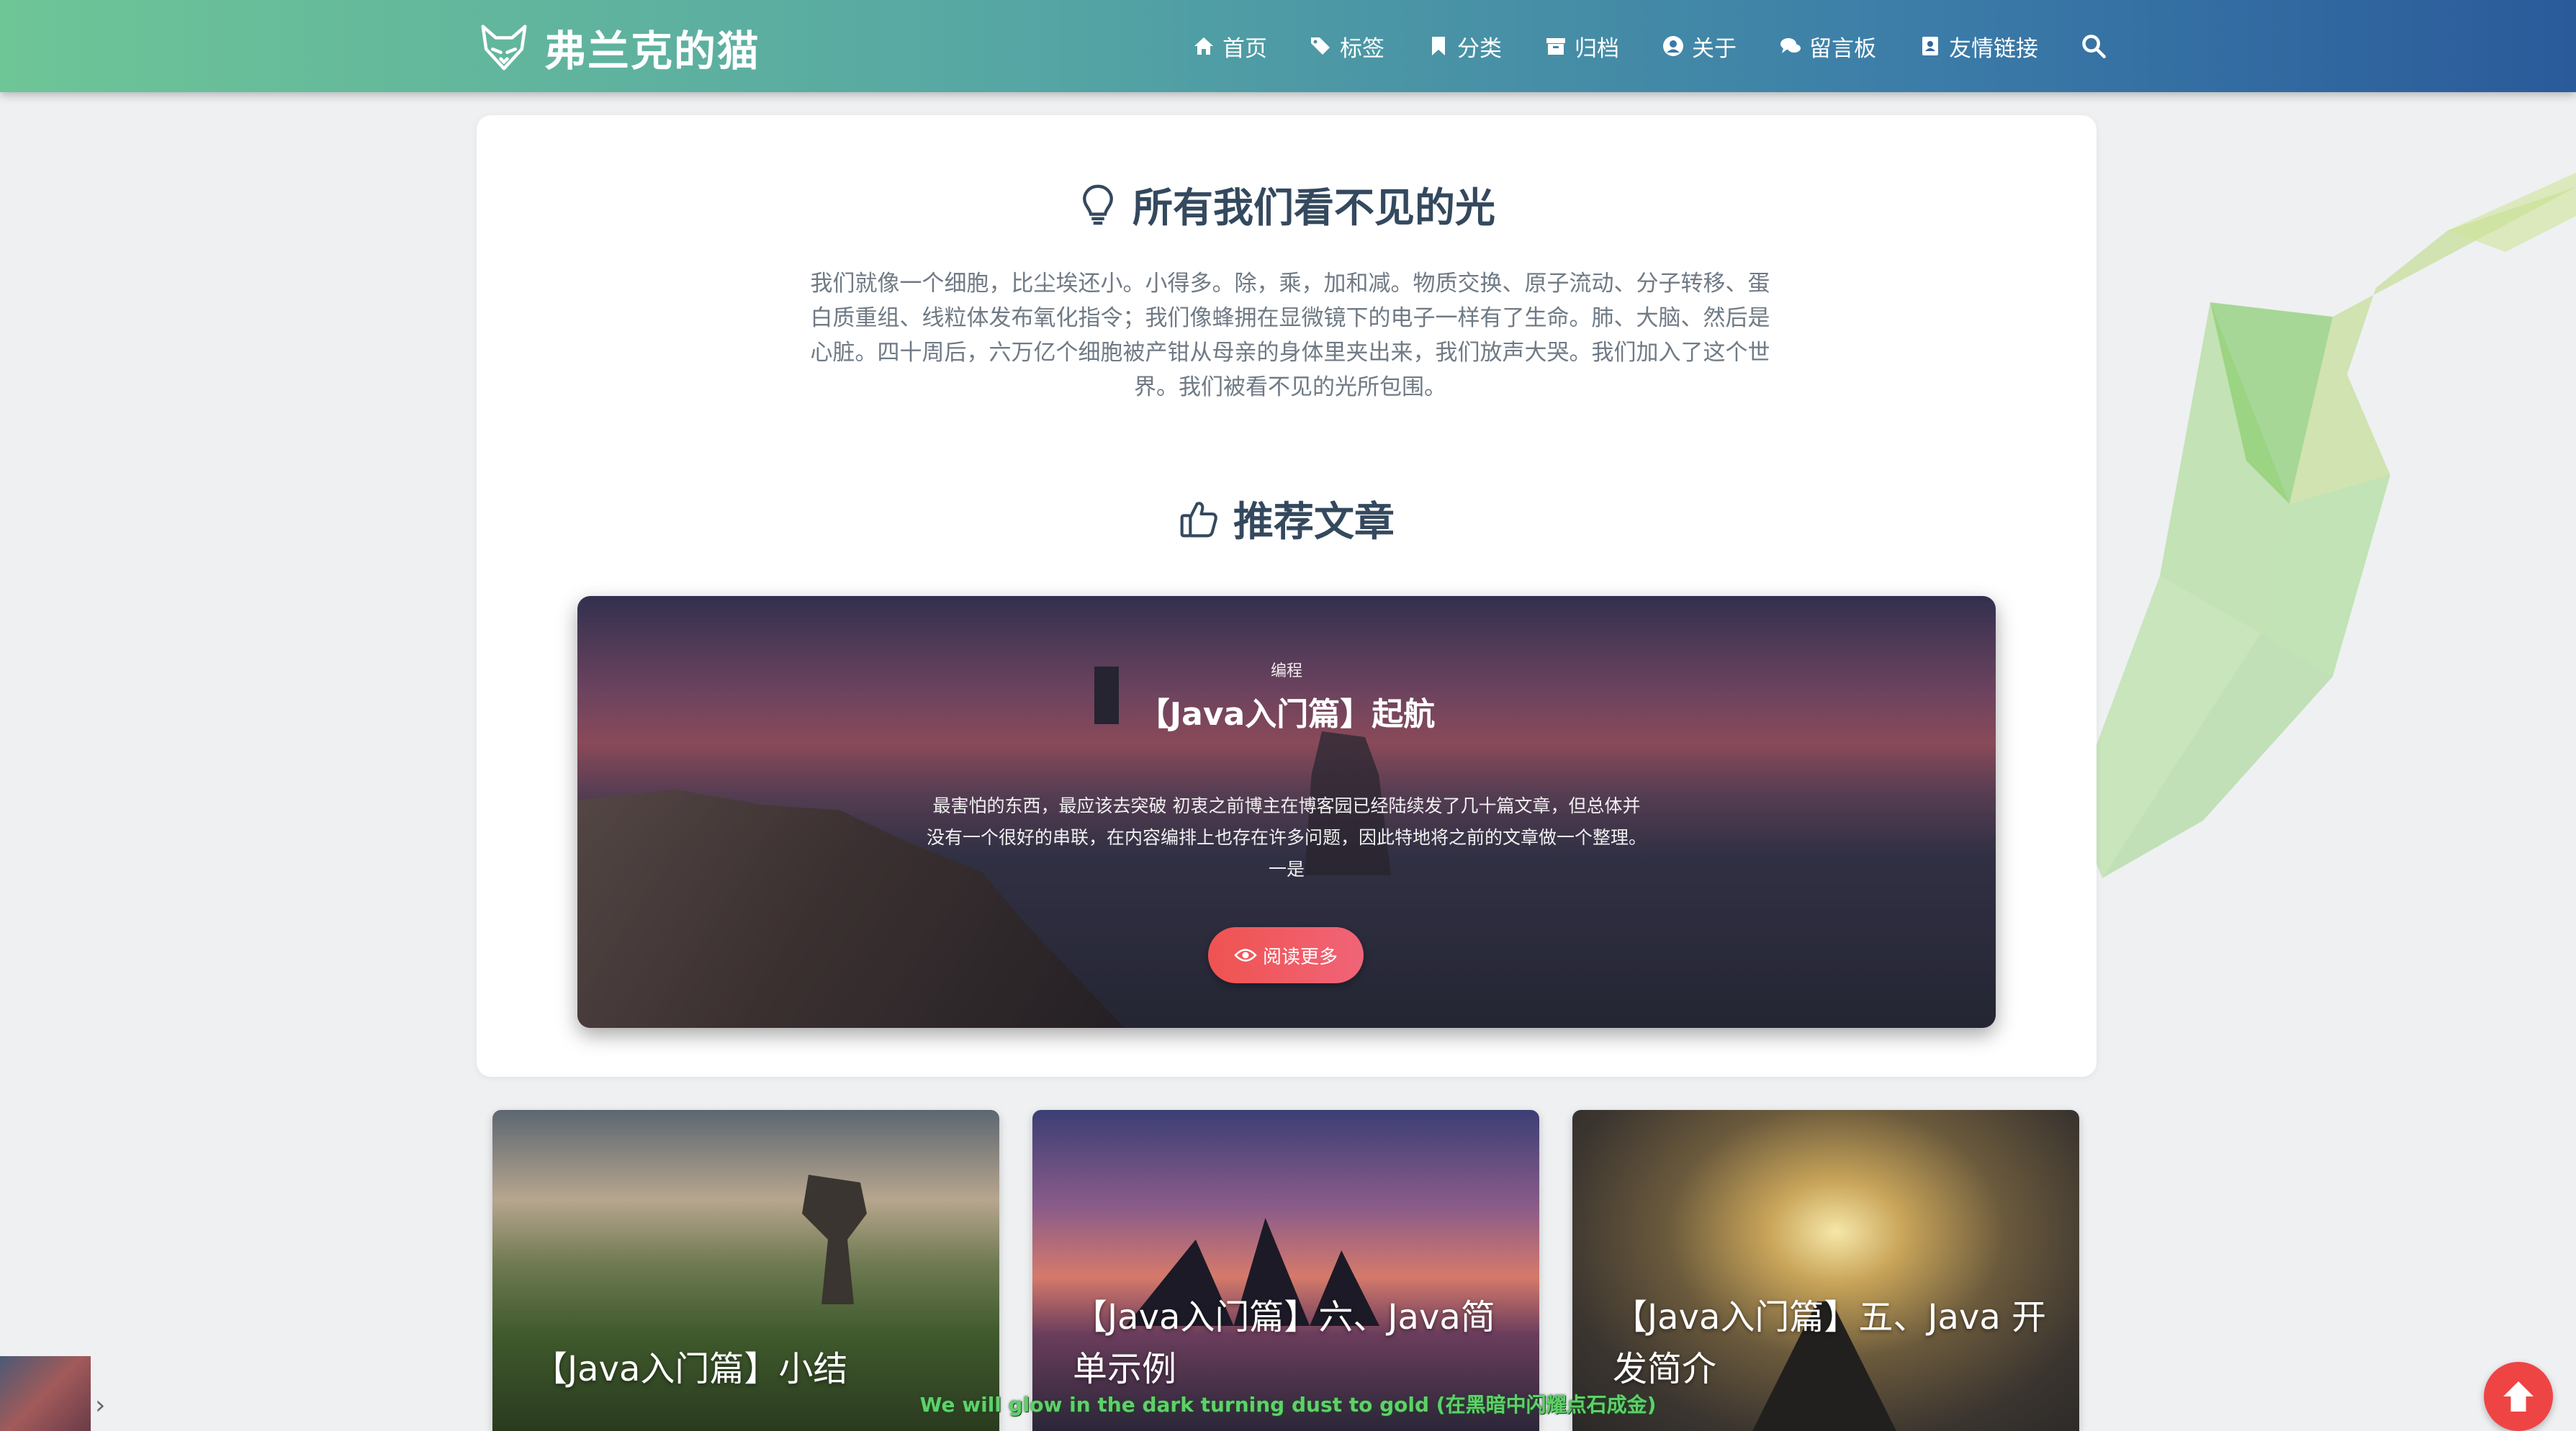 This screenshot has height=1431, width=2576. What do you see at coordinates (1362, 48) in the screenshot?
I see `nav-item-label: 标签` at bounding box center [1362, 48].